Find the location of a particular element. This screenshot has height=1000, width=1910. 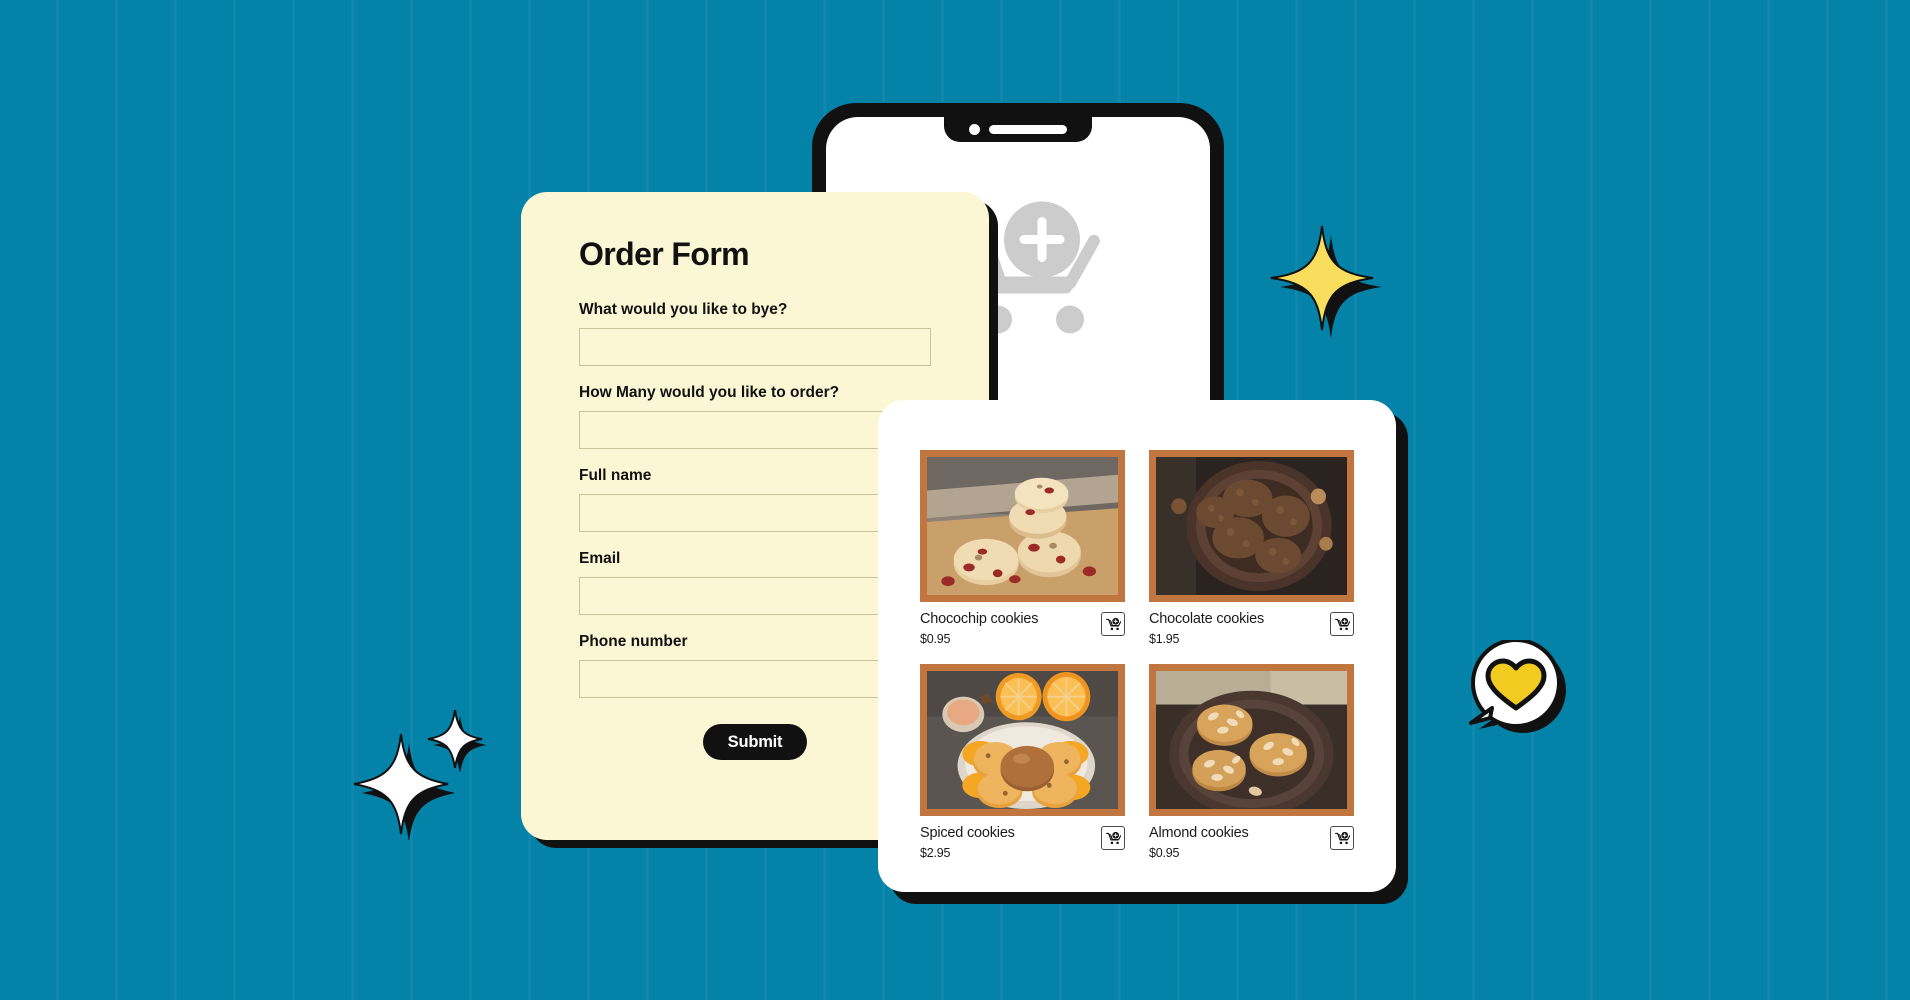

submit-button: Submit is located at coordinates (755, 742).